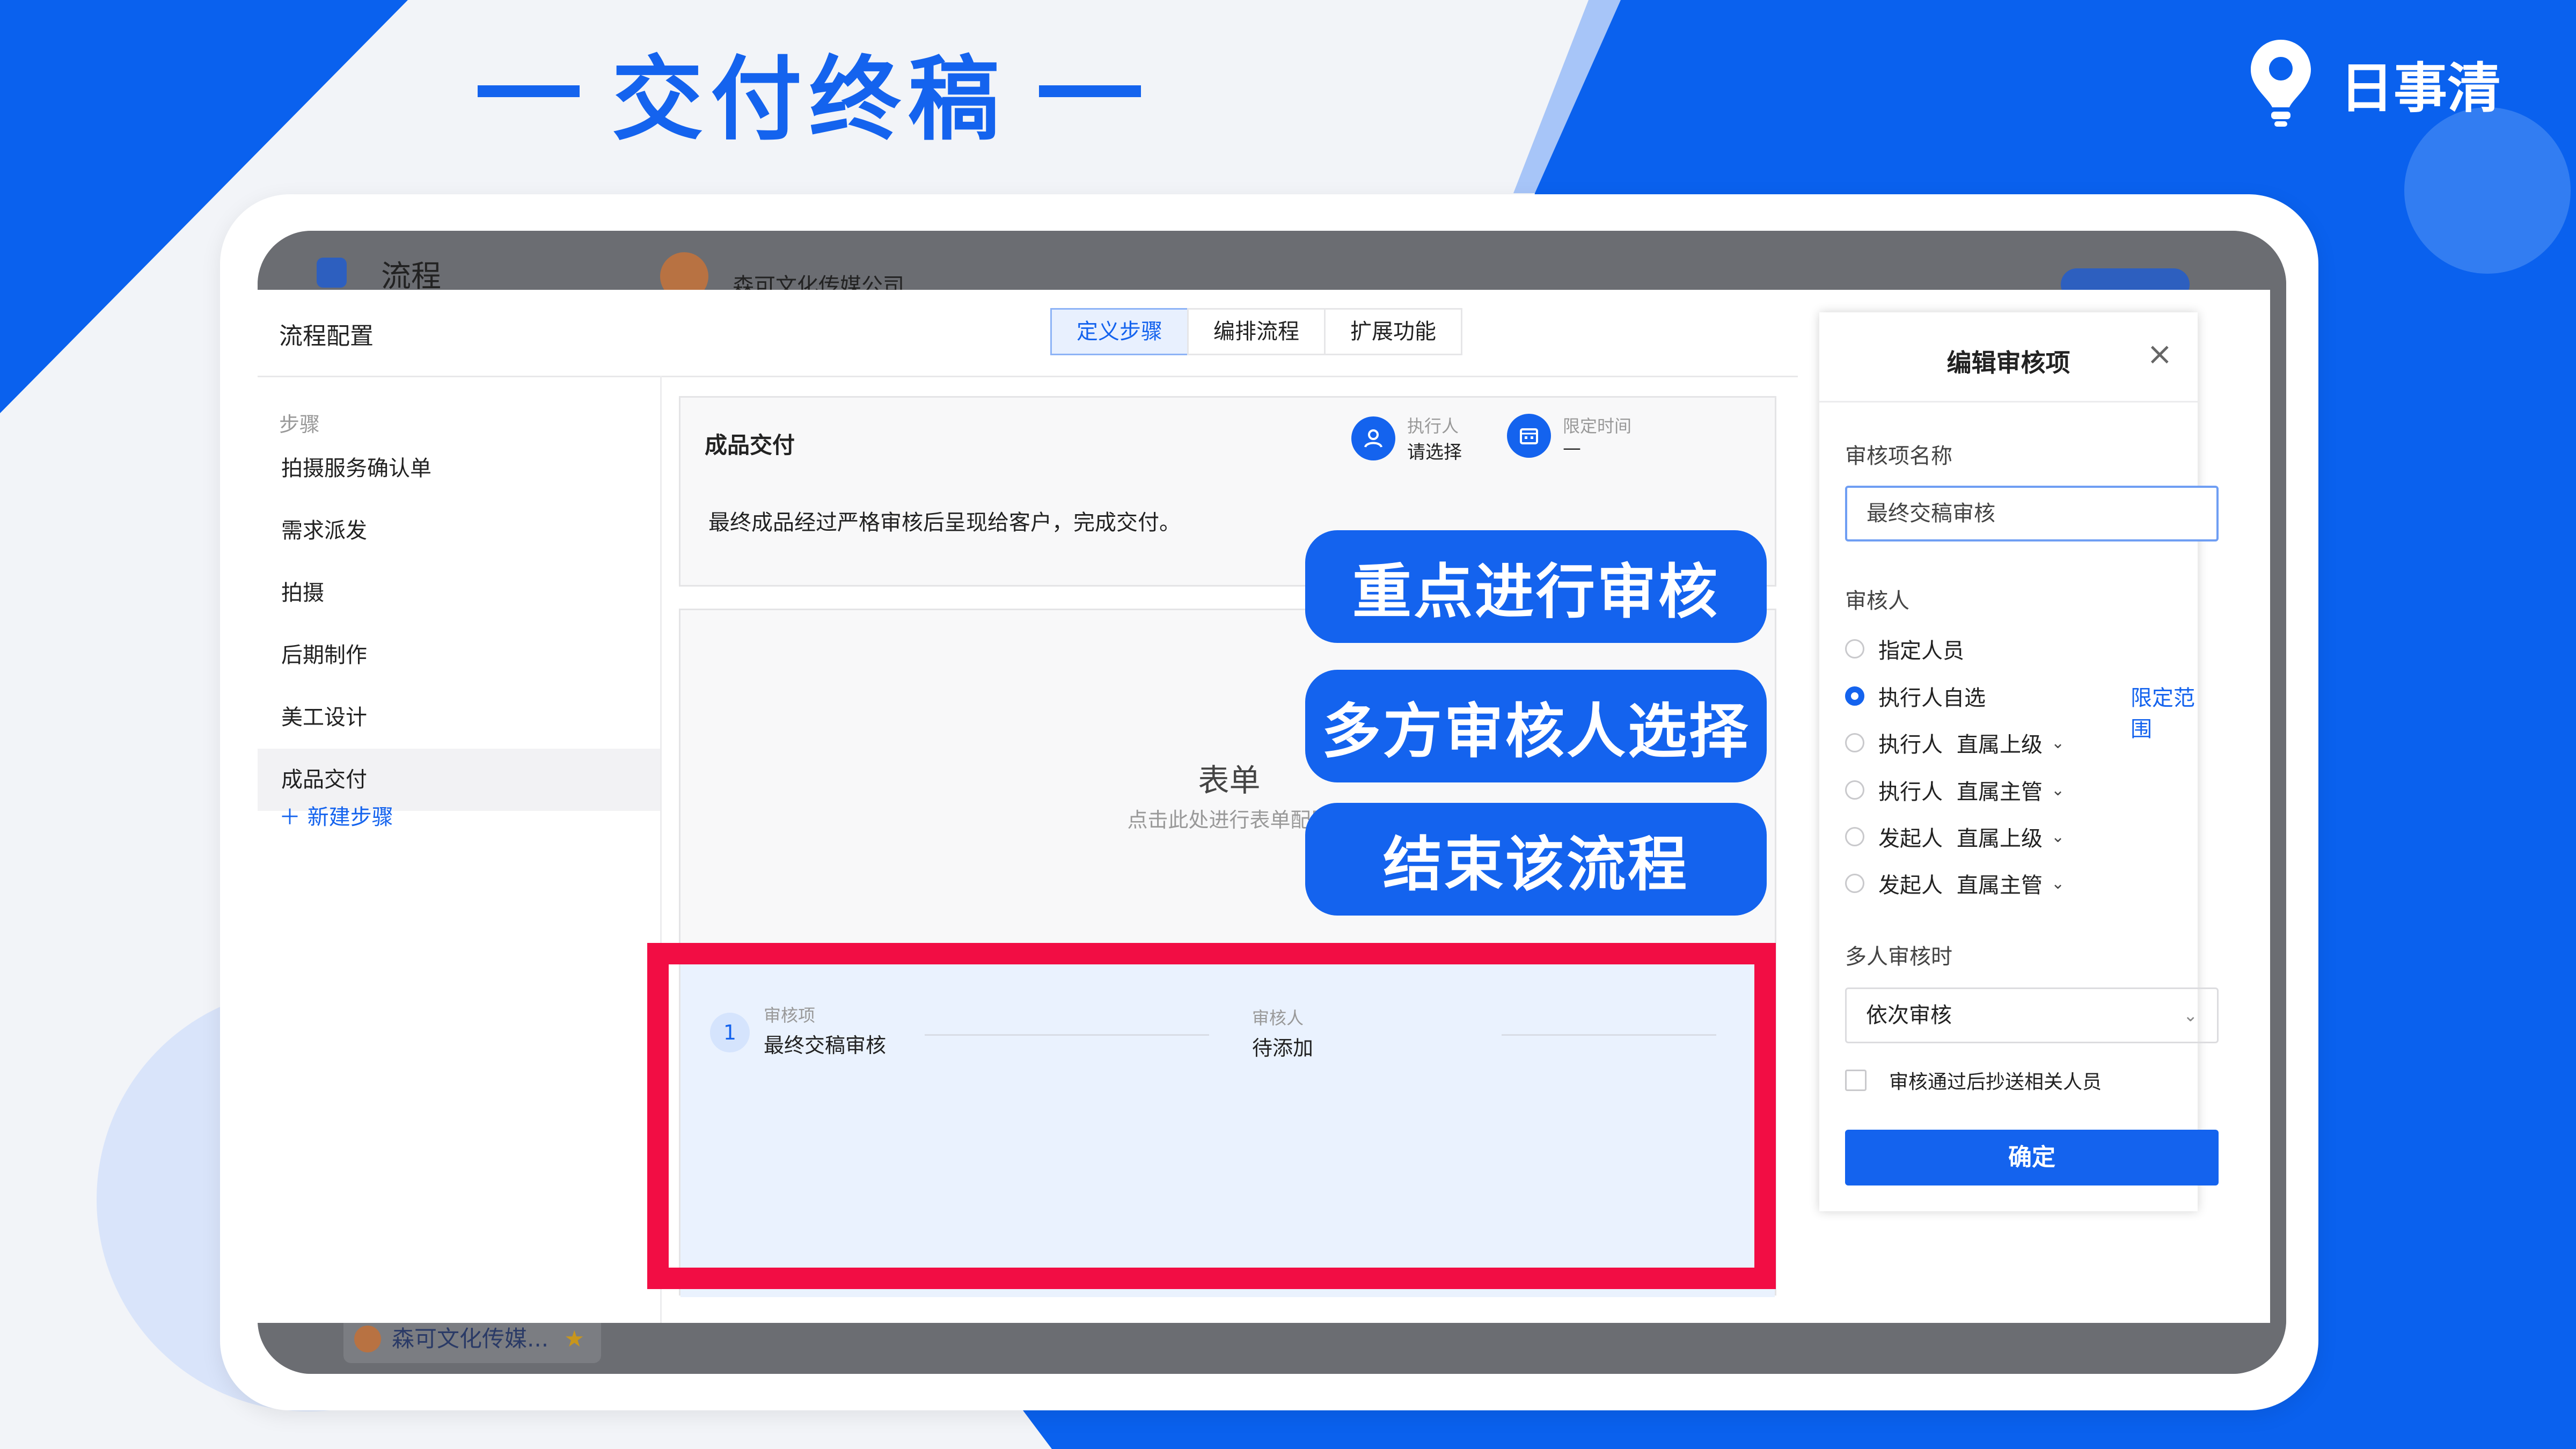  Describe the element at coordinates (2032, 513) in the screenshot. I see `review-name-input: 最终交稿审核` at that location.